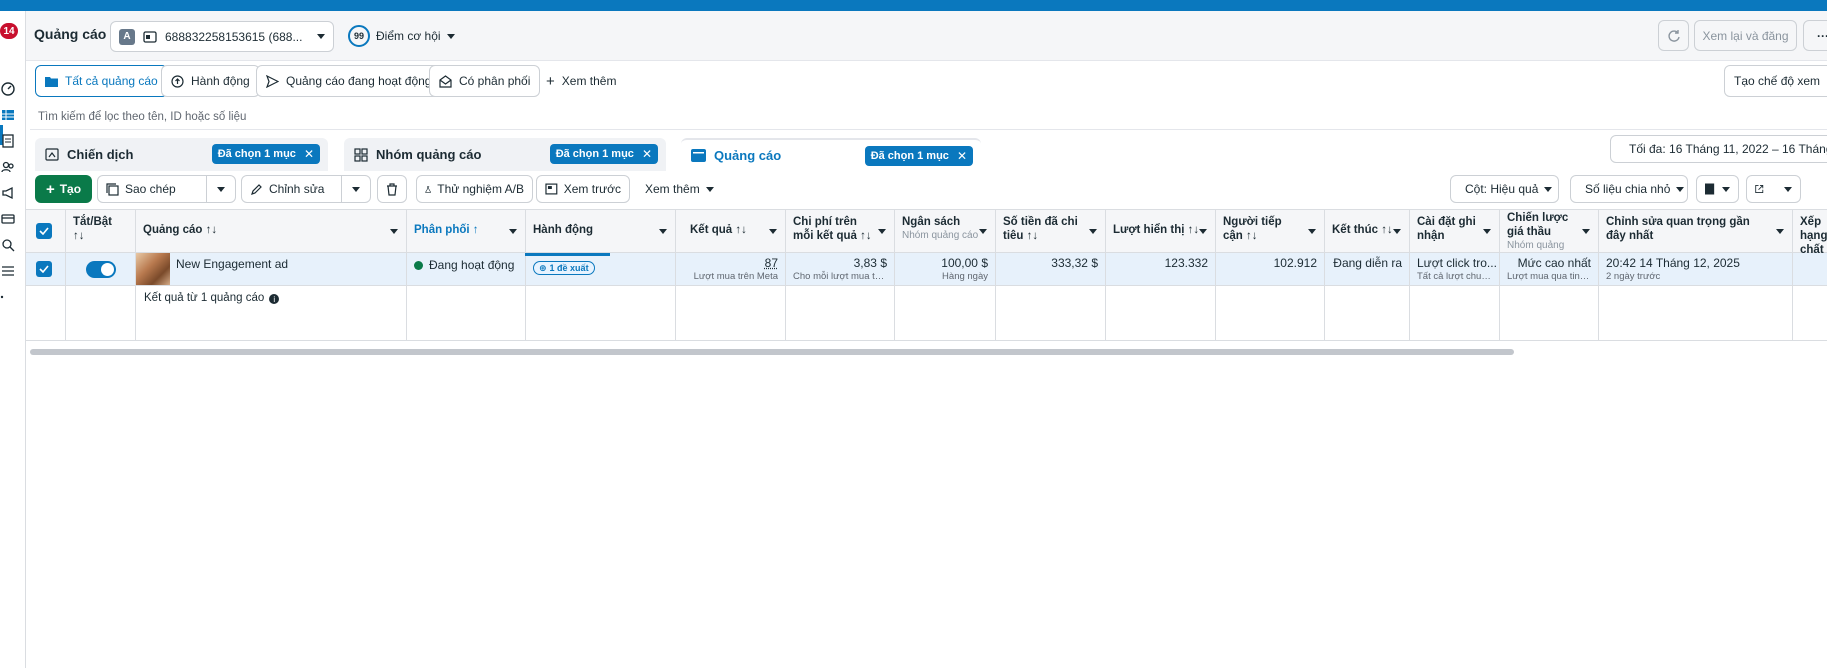 The height and width of the screenshot is (668, 1827). Describe the element at coordinates (101, 269) in the screenshot. I see `on-off-toggle` at that location.